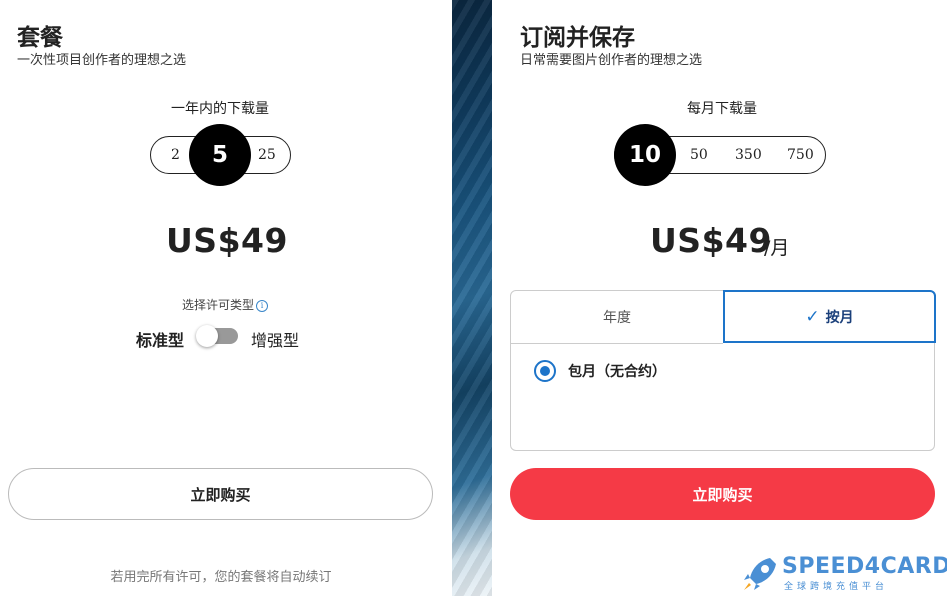 This screenshot has height=596, width=947. Describe the element at coordinates (645, 155) in the screenshot. I see `sub-option-selected: 10` at that location.